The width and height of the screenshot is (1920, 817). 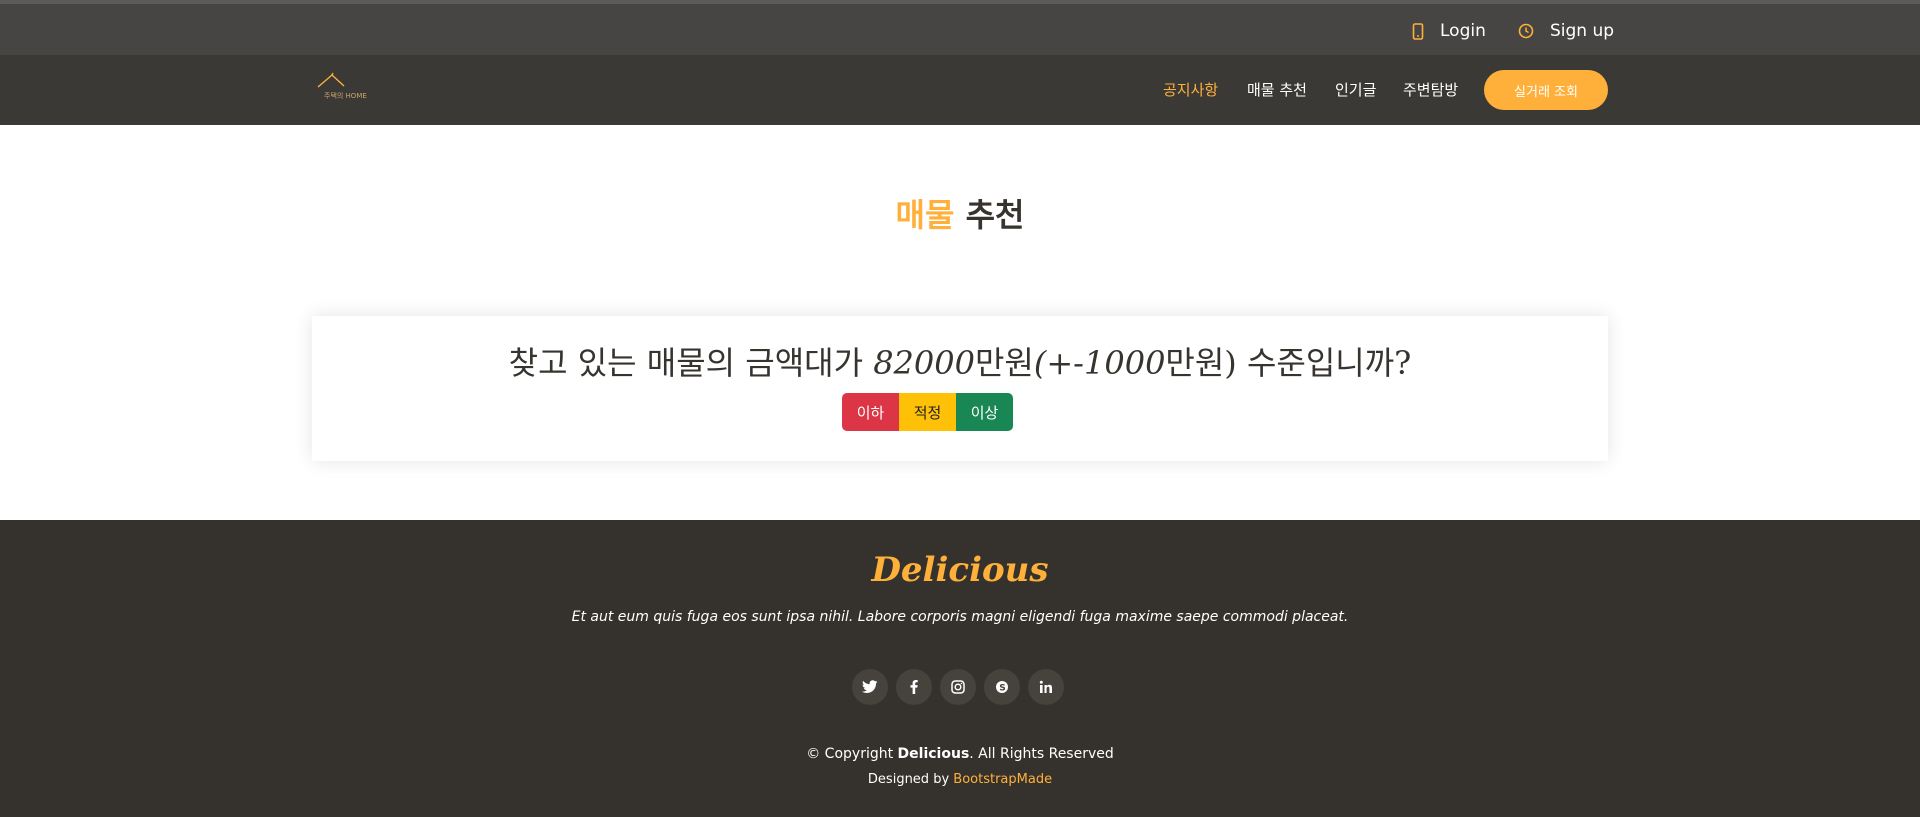 I want to click on below-button: 이하, so click(x=870, y=412).